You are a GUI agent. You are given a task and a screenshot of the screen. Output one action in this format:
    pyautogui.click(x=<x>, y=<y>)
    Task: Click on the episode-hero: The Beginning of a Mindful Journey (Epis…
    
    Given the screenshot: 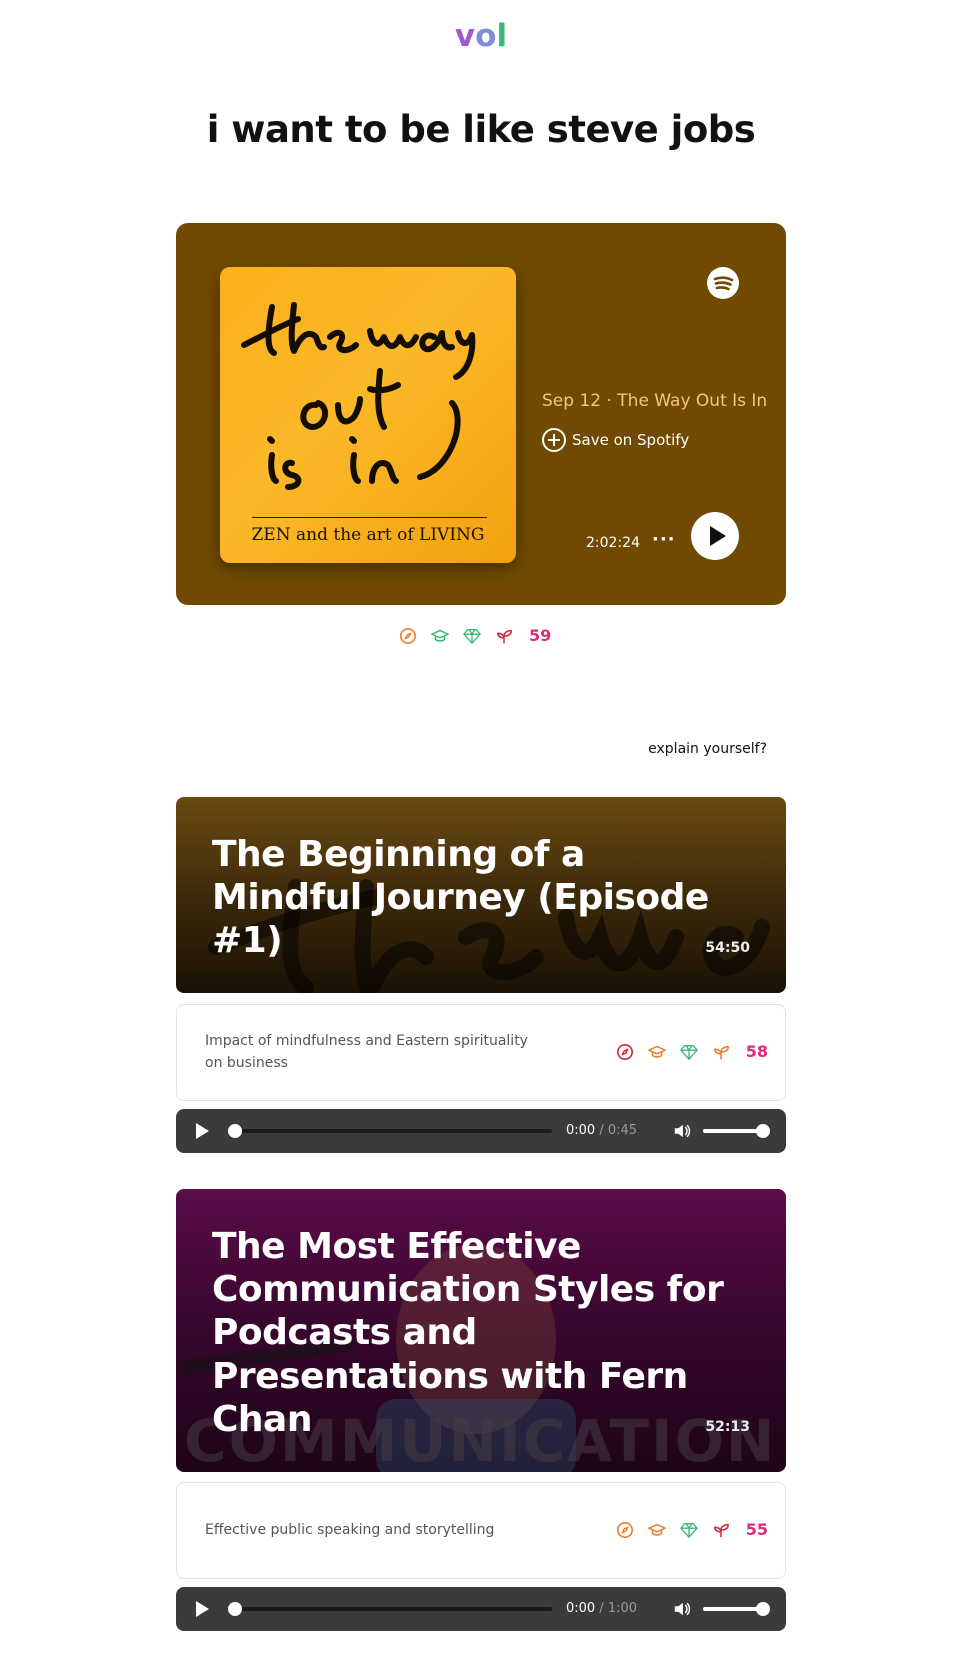 What is the action you would take?
    pyautogui.click(x=481, y=895)
    